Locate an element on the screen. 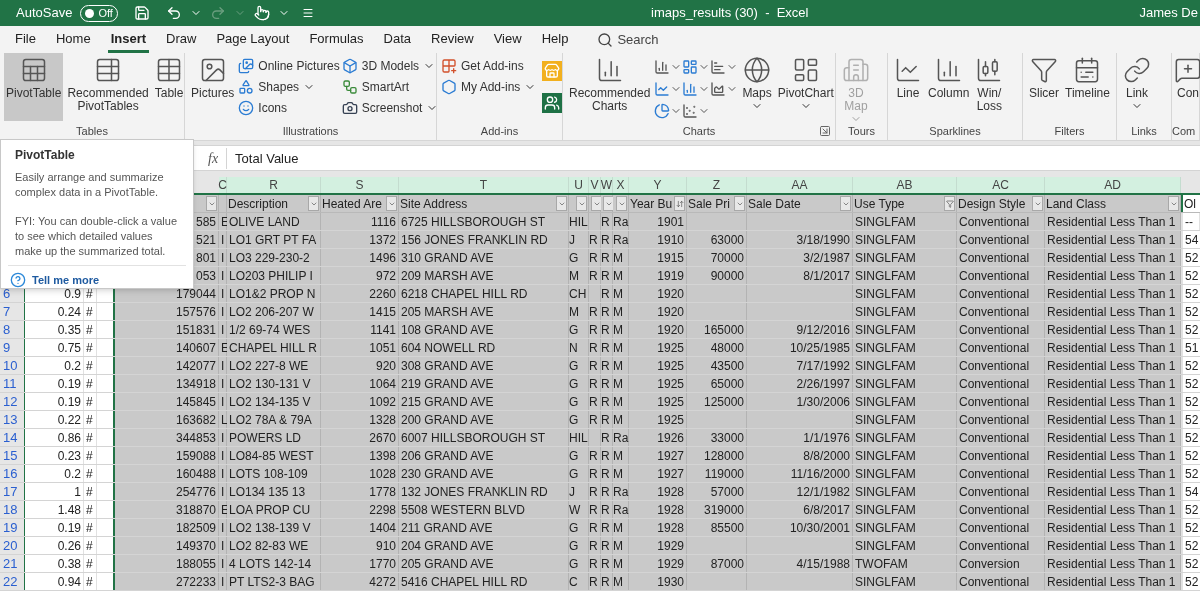  ribbon-button: Icons is located at coordinates (289, 108).